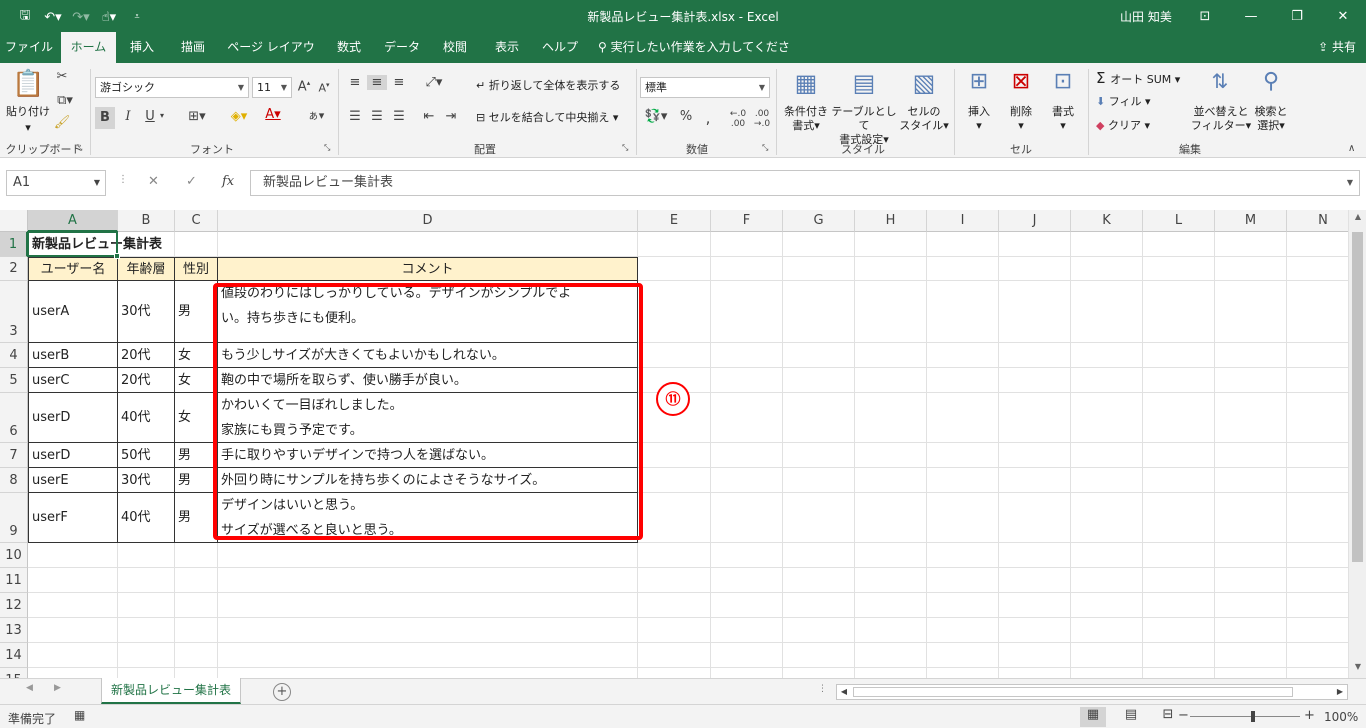  I want to click on align-right-icon: ☰, so click(399, 116).